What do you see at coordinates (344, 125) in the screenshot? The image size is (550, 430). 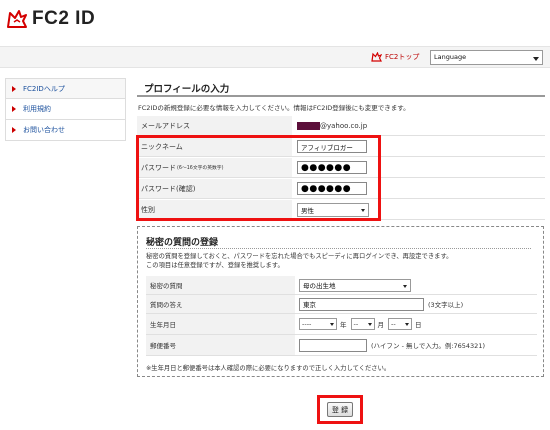 I see `email-value: @yahoo.co.jp` at bounding box center [344, 125].